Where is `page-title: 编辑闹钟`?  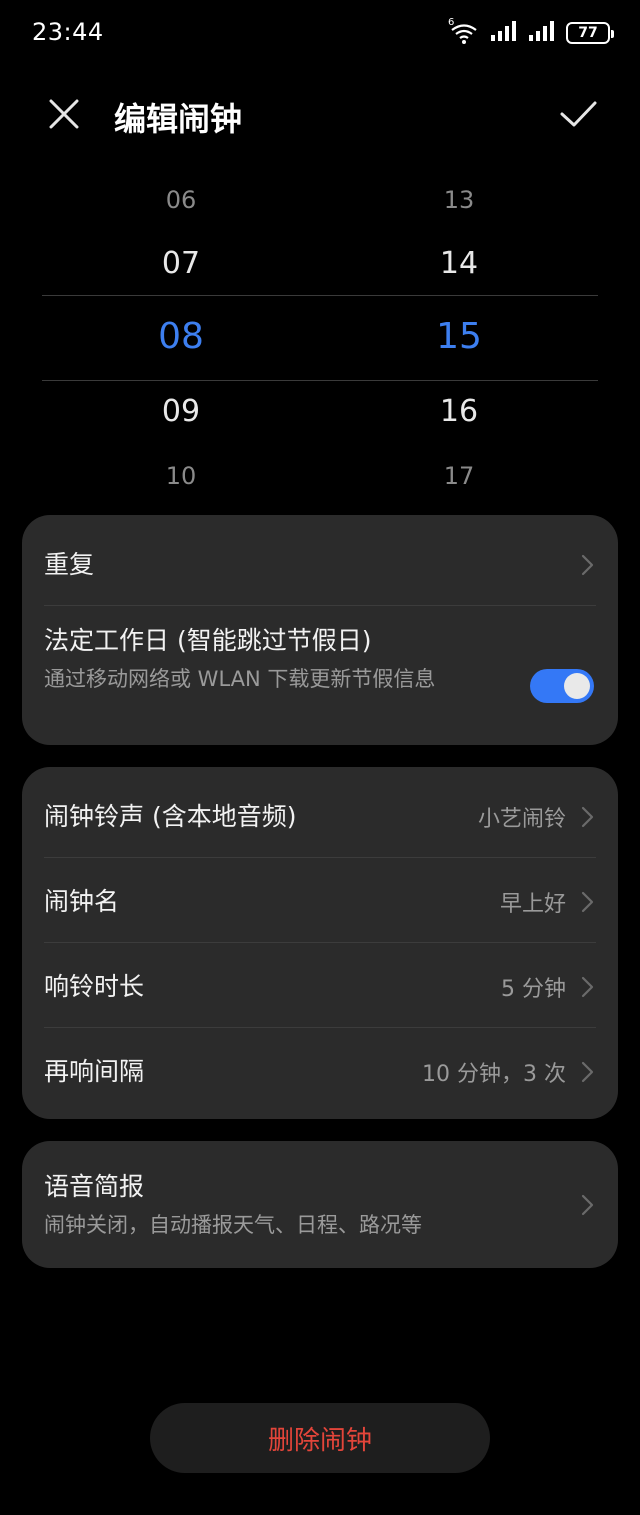 page-title: 编辑闹钟 is located at coordinates (178, 119).